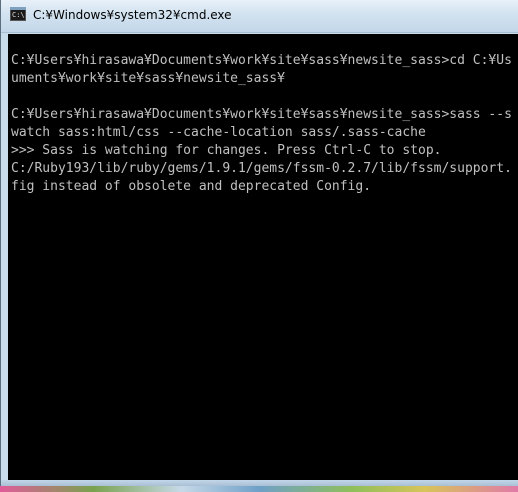 This screenshot has width=518, height=492. What do you see at coordinates (132, 15) in the screenshot?
I see `window-title: C:¥Windows¥system32¥cmd.exe` at bounding box center [132, 15].